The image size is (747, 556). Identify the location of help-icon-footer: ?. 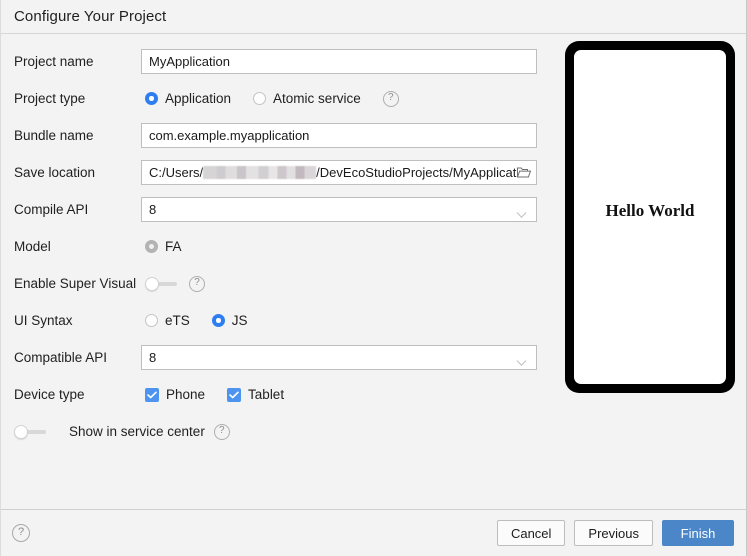
(21, 533).